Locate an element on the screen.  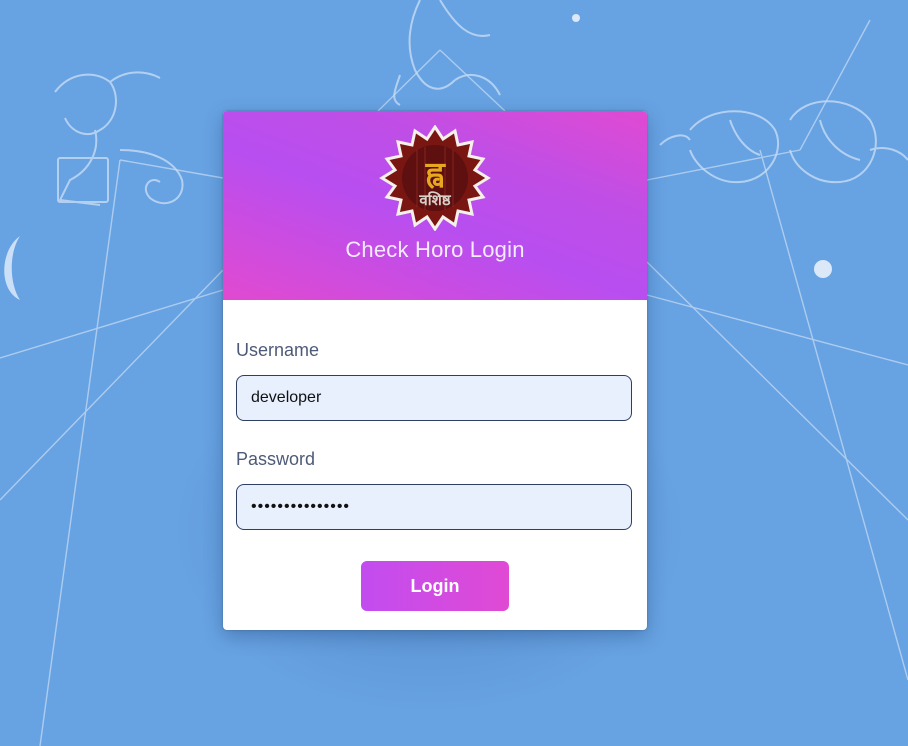
logo-text-top: ह्व is located at coordinates (436, 173).